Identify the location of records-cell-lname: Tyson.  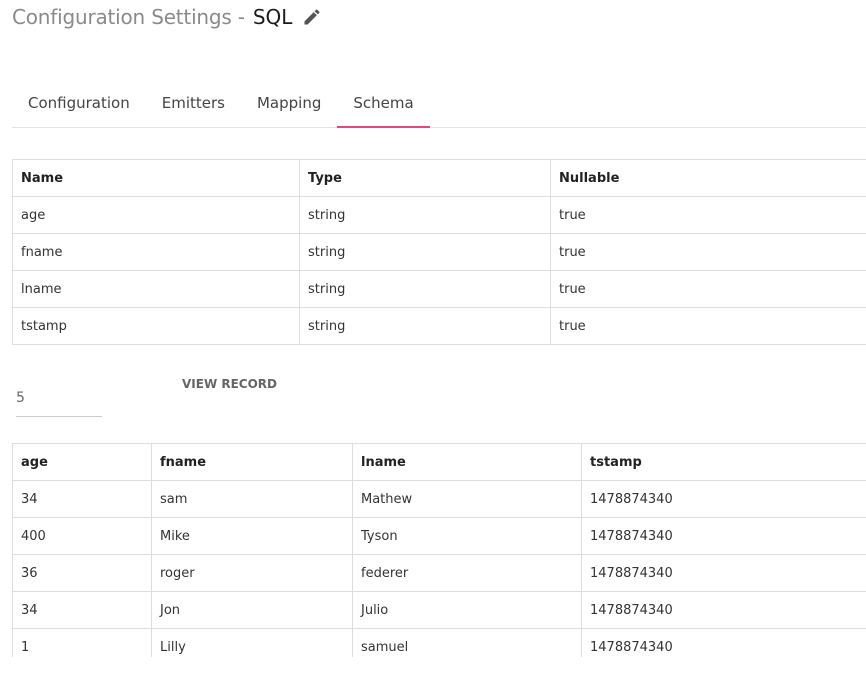
(467, 536).